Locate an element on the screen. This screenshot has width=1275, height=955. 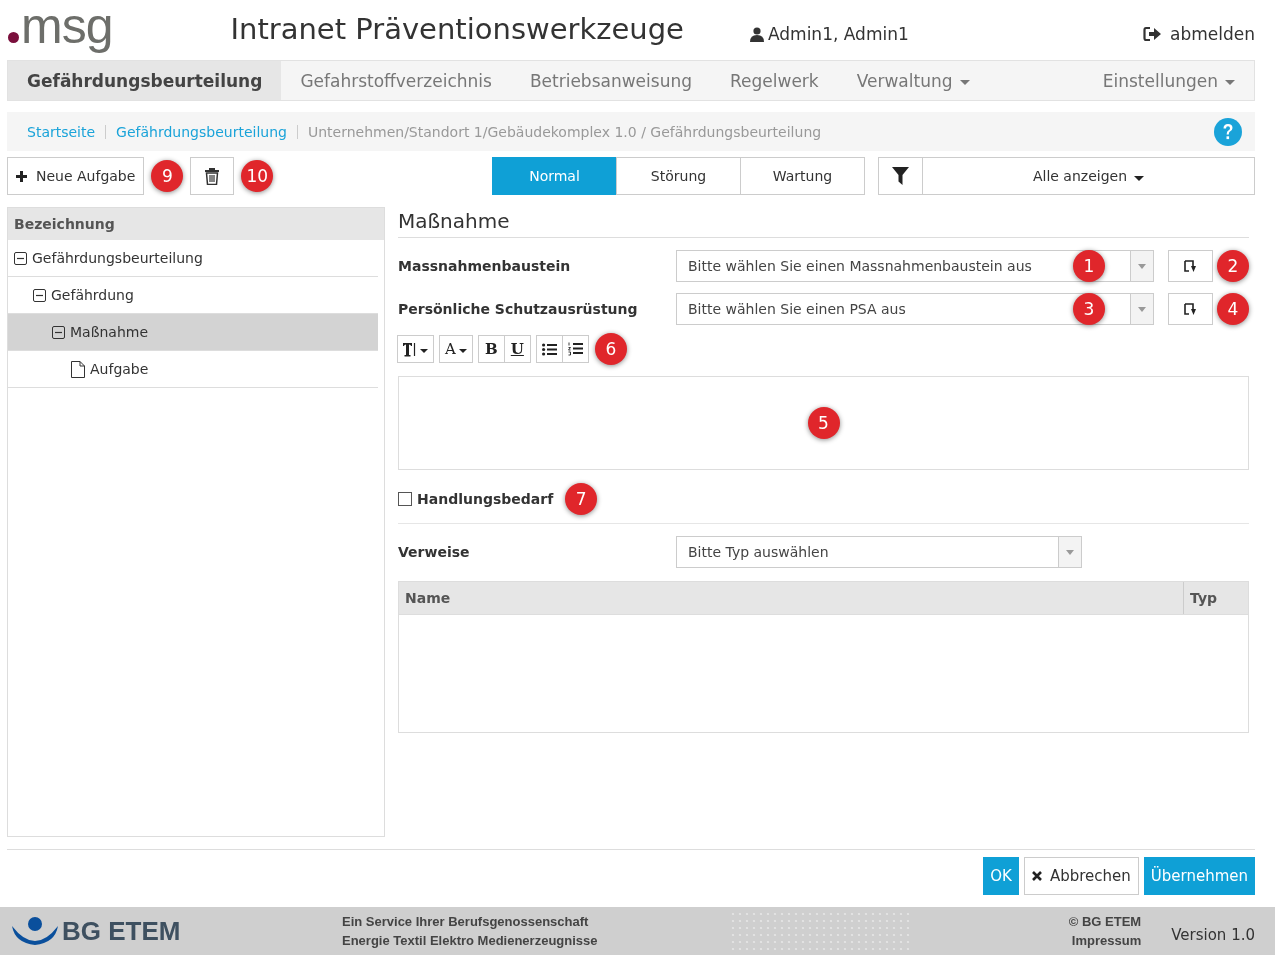
text-editor: 5 is located at coordinates (823, 423).